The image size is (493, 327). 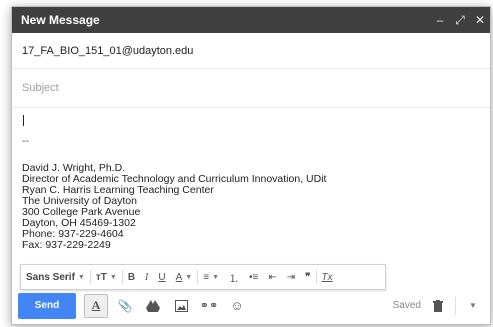 What do you see at coordinates (40, 88) in the screenshot?
I see `subject-placeholder: Subject` at bounding box center [40, 88].